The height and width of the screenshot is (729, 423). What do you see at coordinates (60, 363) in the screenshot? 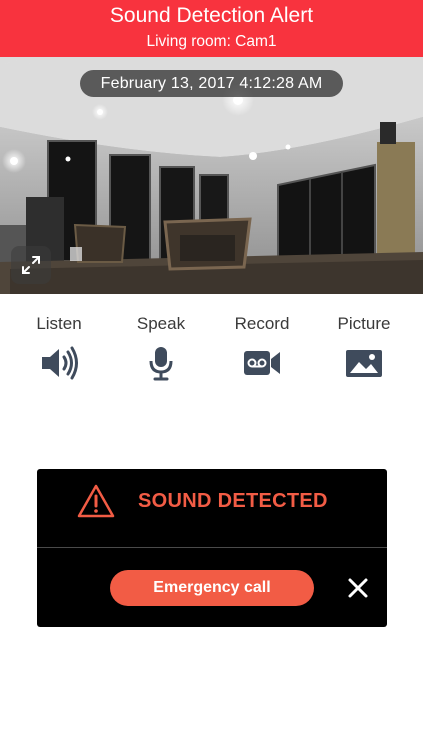
I see `speaker-icon` at bounding box center [60, 363].